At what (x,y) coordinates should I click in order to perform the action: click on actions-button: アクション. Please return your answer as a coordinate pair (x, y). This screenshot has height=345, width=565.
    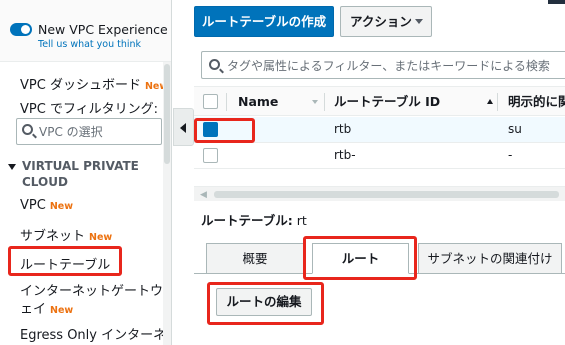
    Looking at the image, I should click on (386, 21).